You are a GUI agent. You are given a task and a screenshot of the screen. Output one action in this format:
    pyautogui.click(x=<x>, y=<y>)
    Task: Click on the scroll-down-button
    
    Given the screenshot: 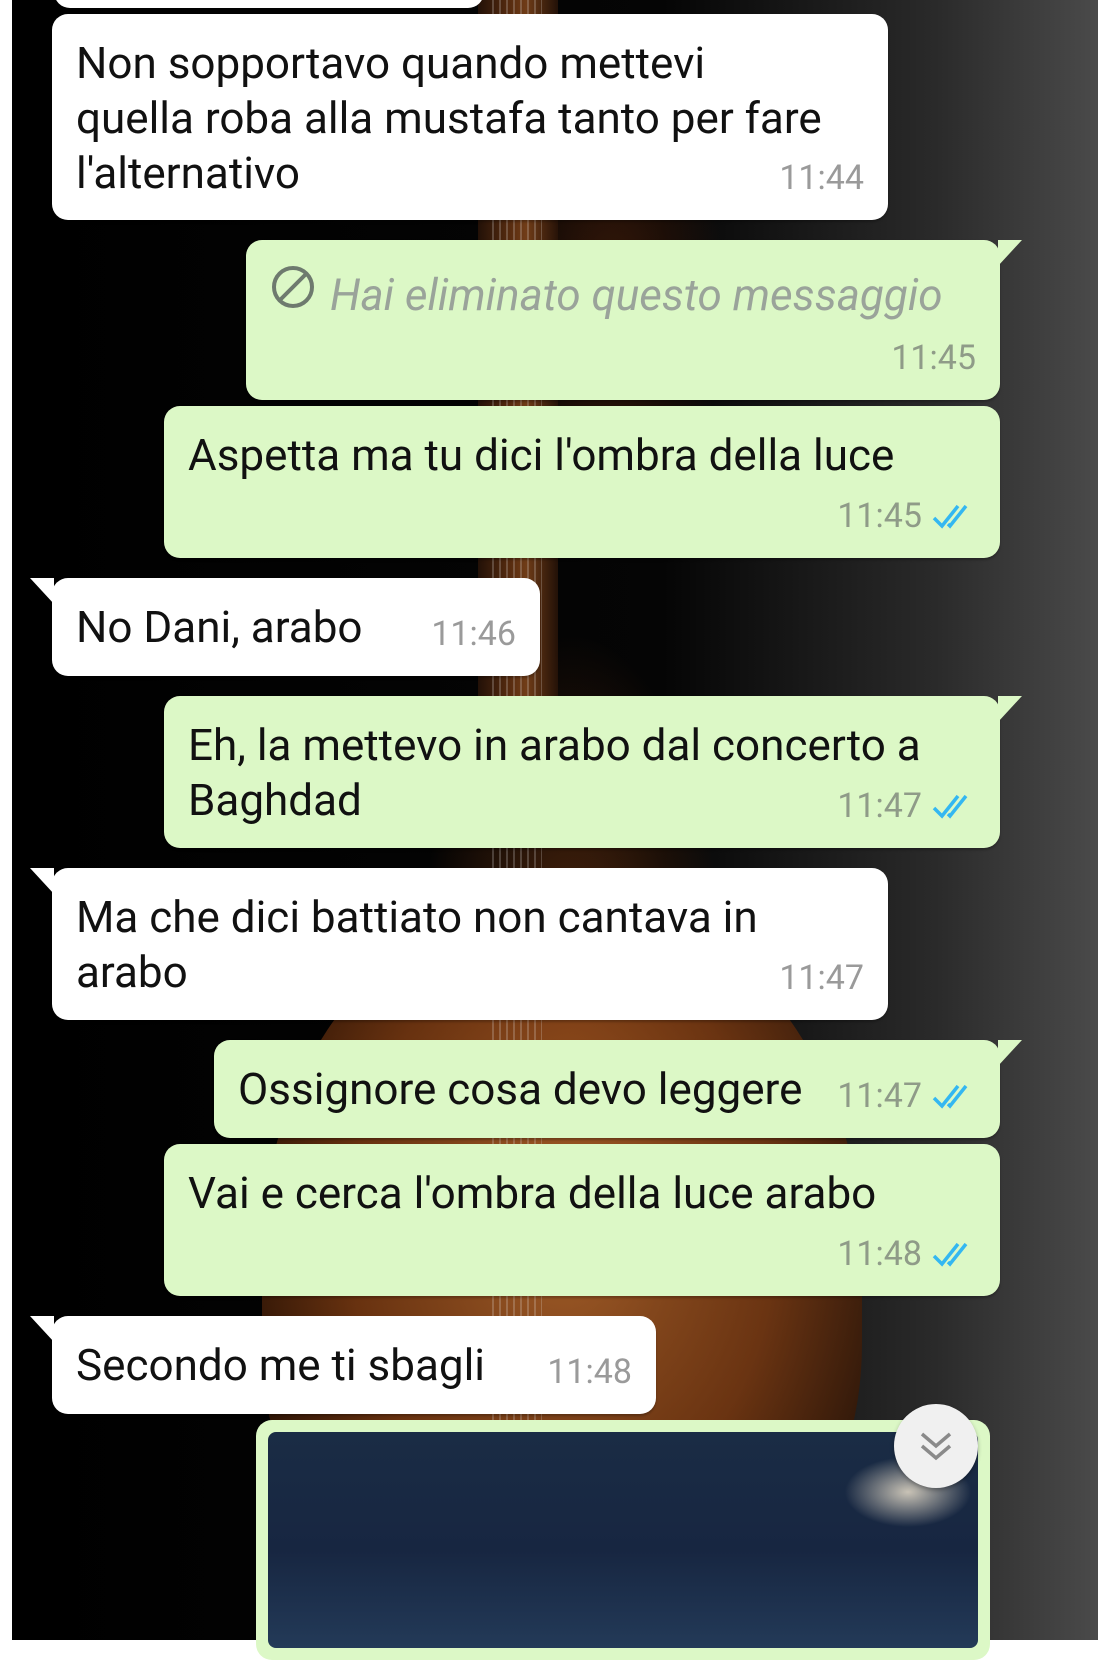 What is the action you would take?
    pyautogui.click(x=936, y=1446)
    